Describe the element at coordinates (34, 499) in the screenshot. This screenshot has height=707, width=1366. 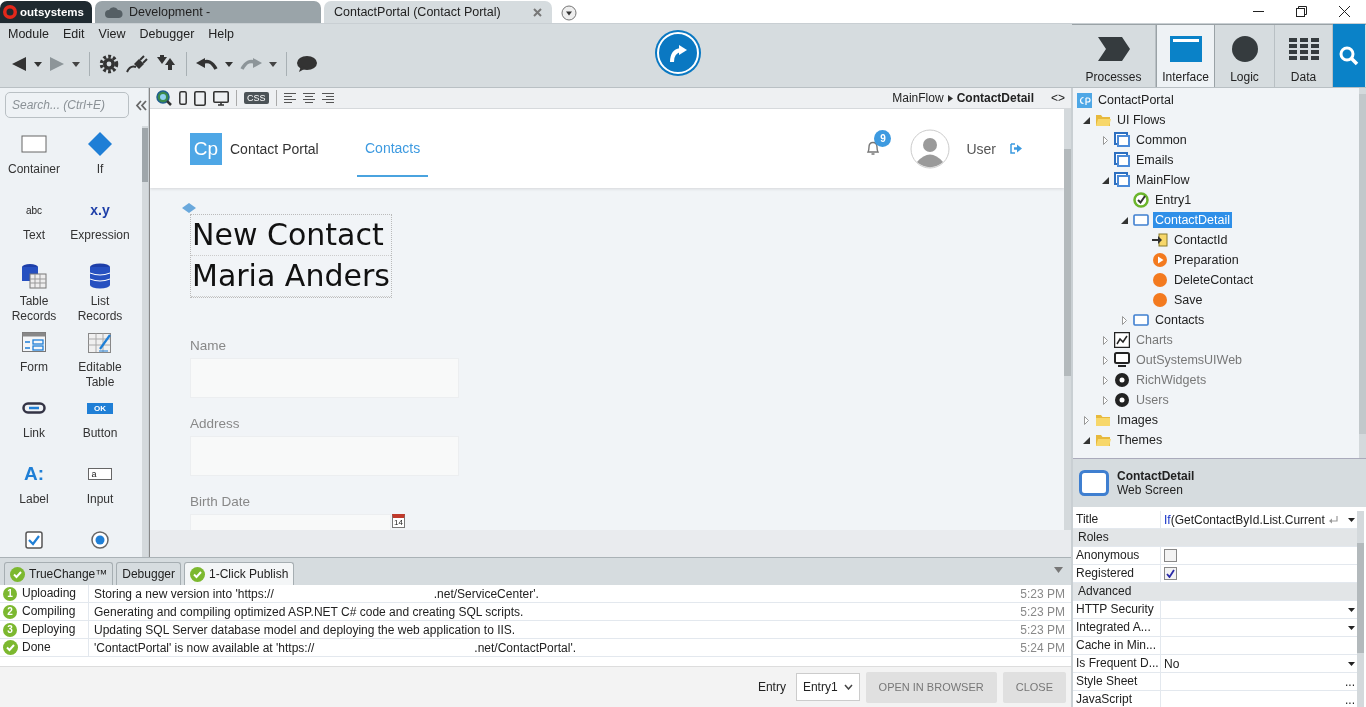
I see `widget-label: Label` at that location.